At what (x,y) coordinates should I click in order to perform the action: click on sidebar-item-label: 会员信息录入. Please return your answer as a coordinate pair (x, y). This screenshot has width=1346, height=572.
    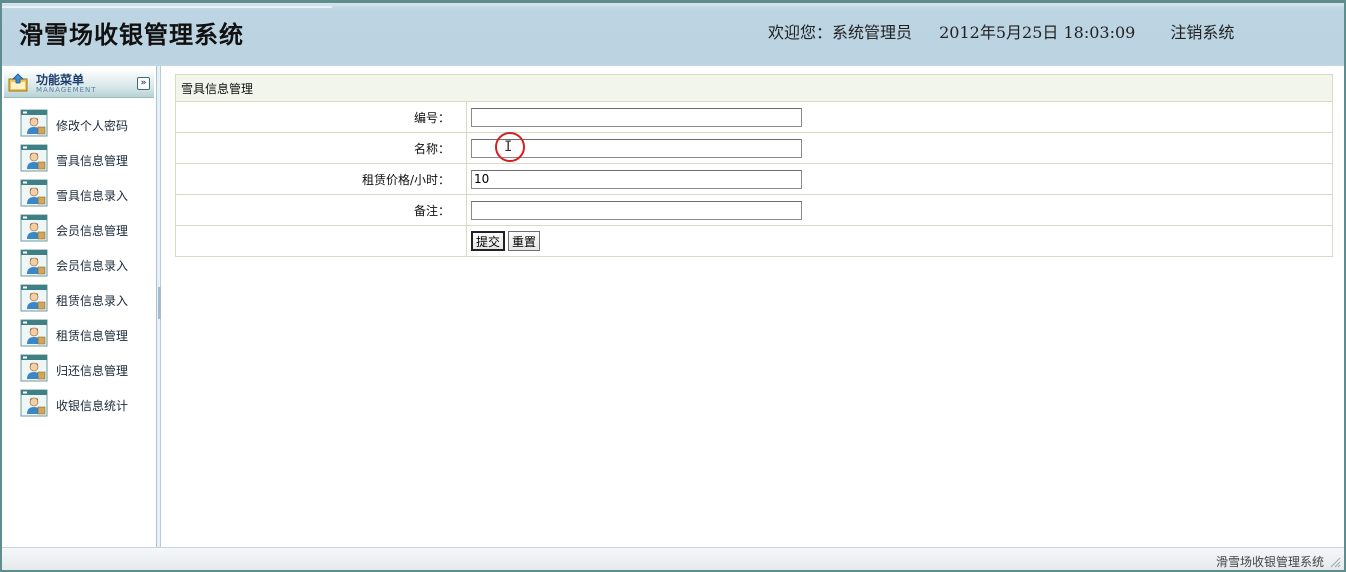
    Looking at the image, I should click on (92, 266).